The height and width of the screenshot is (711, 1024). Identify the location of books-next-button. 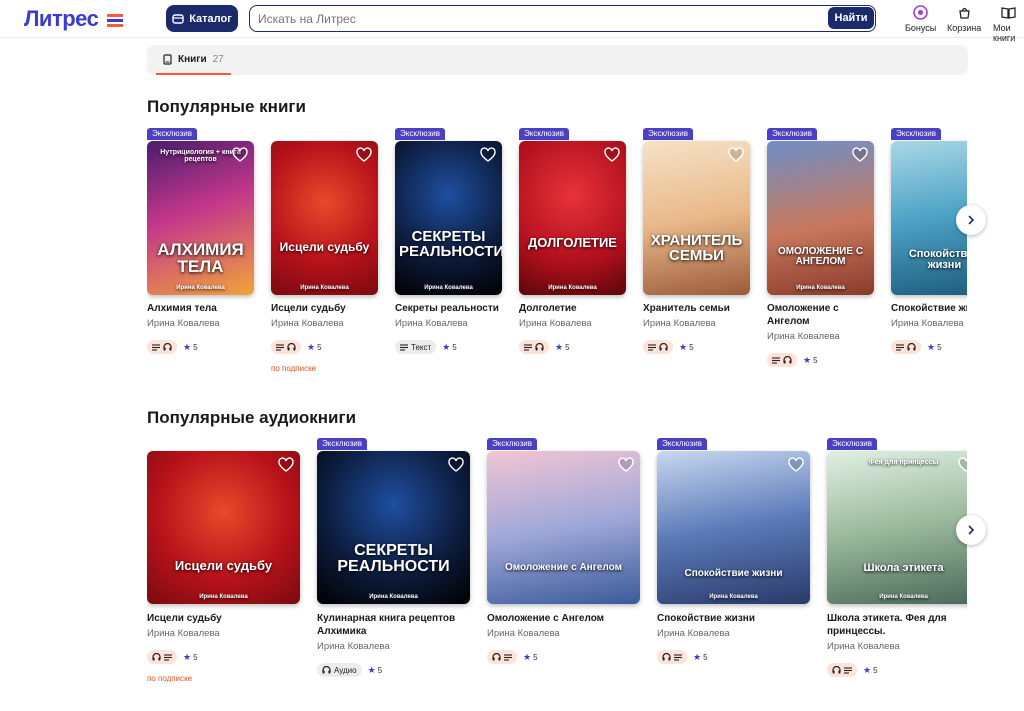
(971, 220).